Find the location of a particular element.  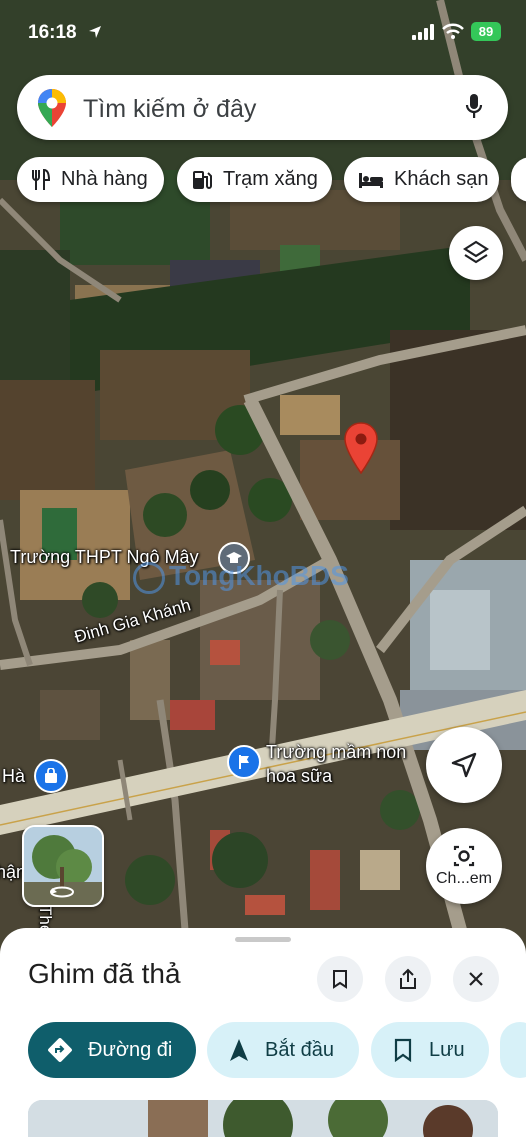

search-input: Tìm kiếm ở đây is located at coordinates (169, 109).